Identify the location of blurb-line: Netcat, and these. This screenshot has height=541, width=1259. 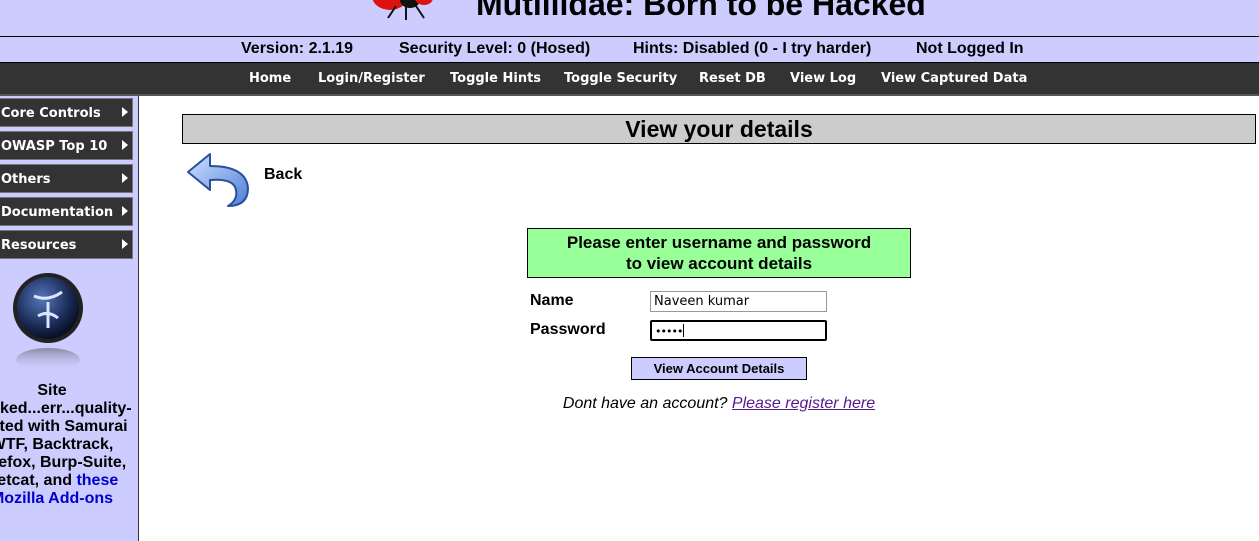
(72, 481).